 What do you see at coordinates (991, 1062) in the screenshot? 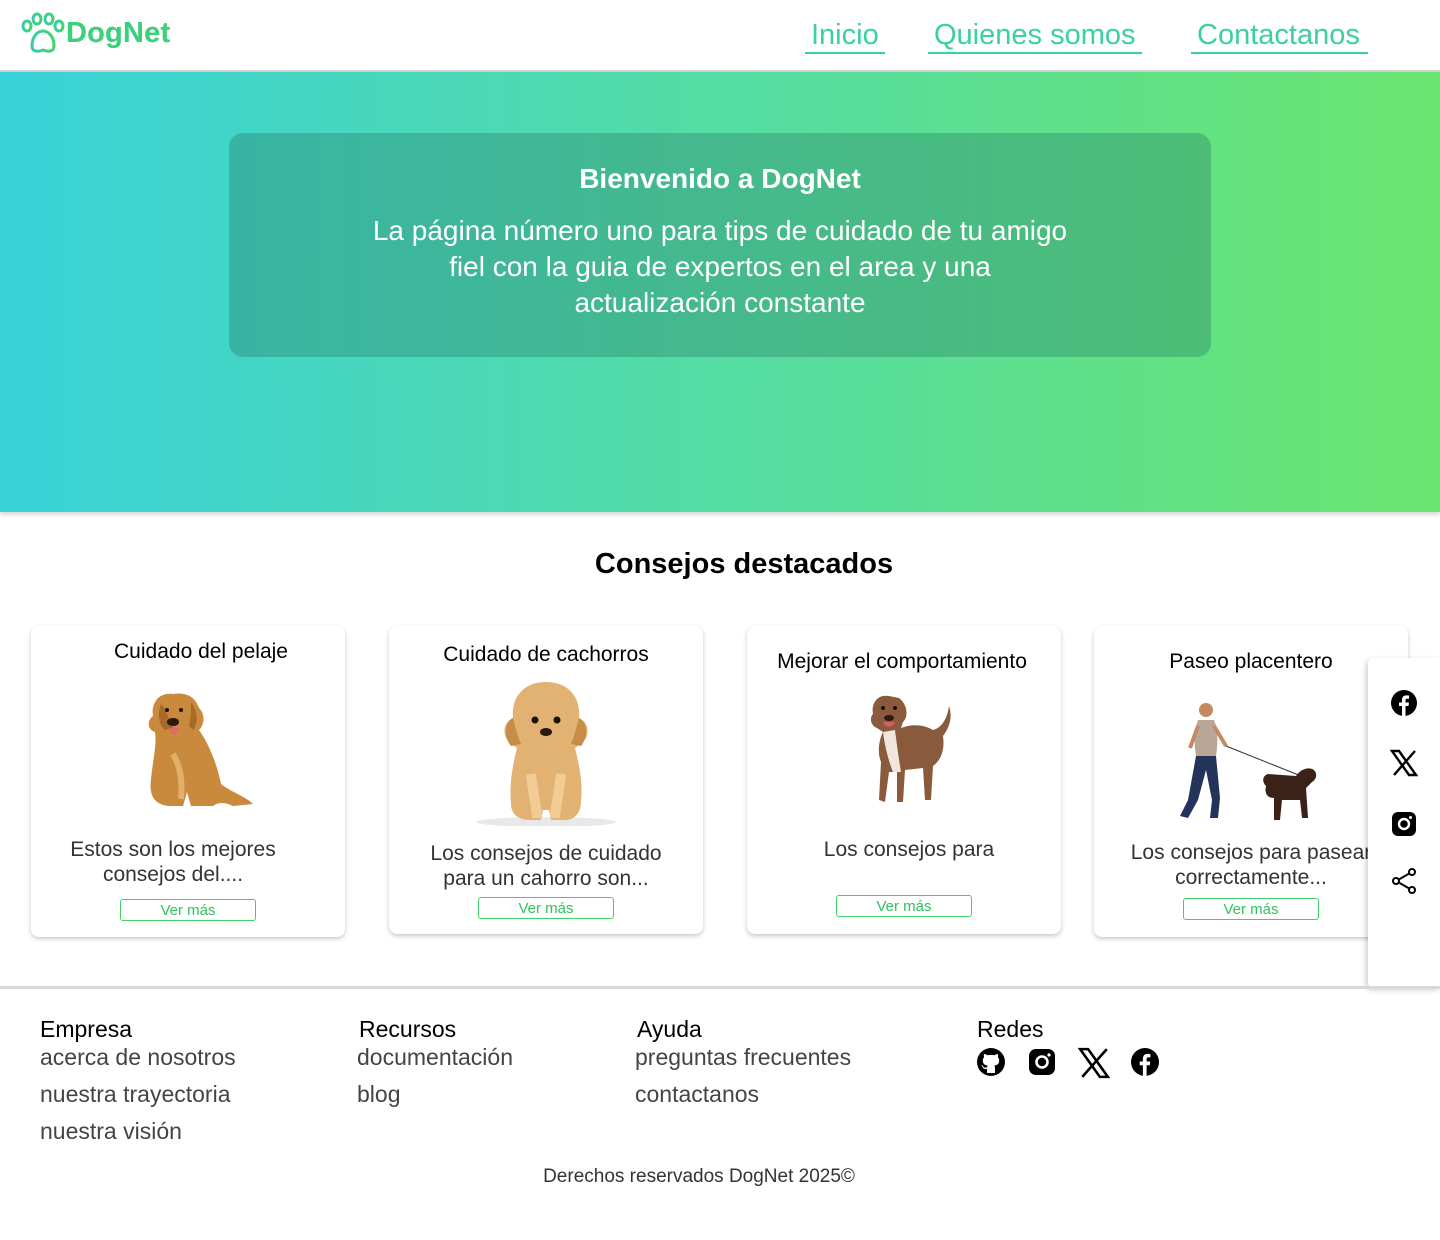
I see `github-icon` at bounding box center [991, 1062].